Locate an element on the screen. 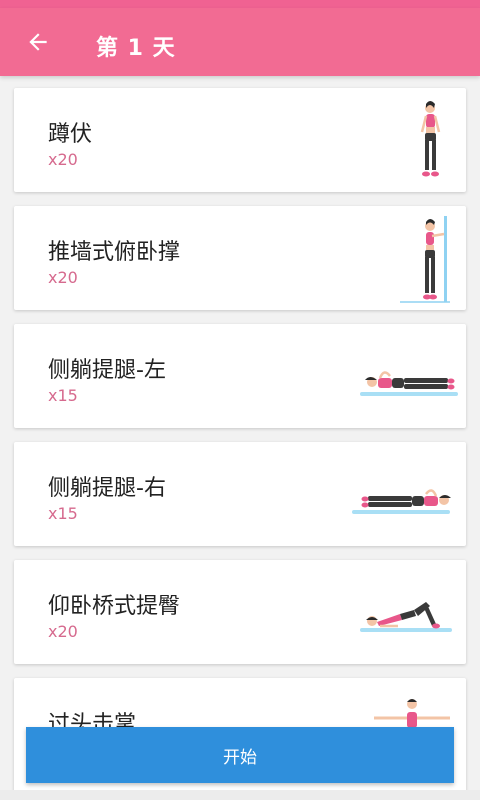 The height and width of the screenshot is (800, 480). arrow-left-icon is located at coordinates (38, 42).